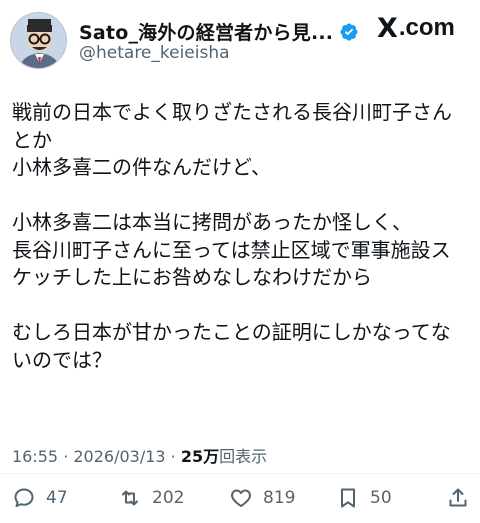  Describe the element at coordinates (168, 498) in the screenshot. I see `repost-count: 202` at that location.